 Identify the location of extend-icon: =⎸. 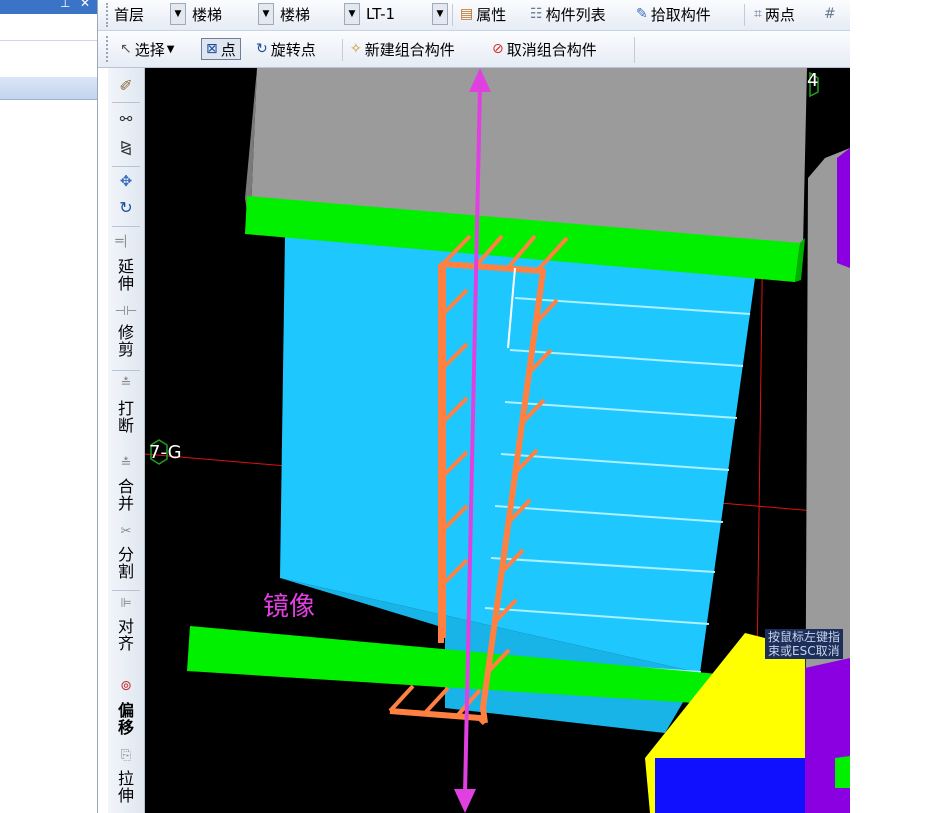
(126, 241).